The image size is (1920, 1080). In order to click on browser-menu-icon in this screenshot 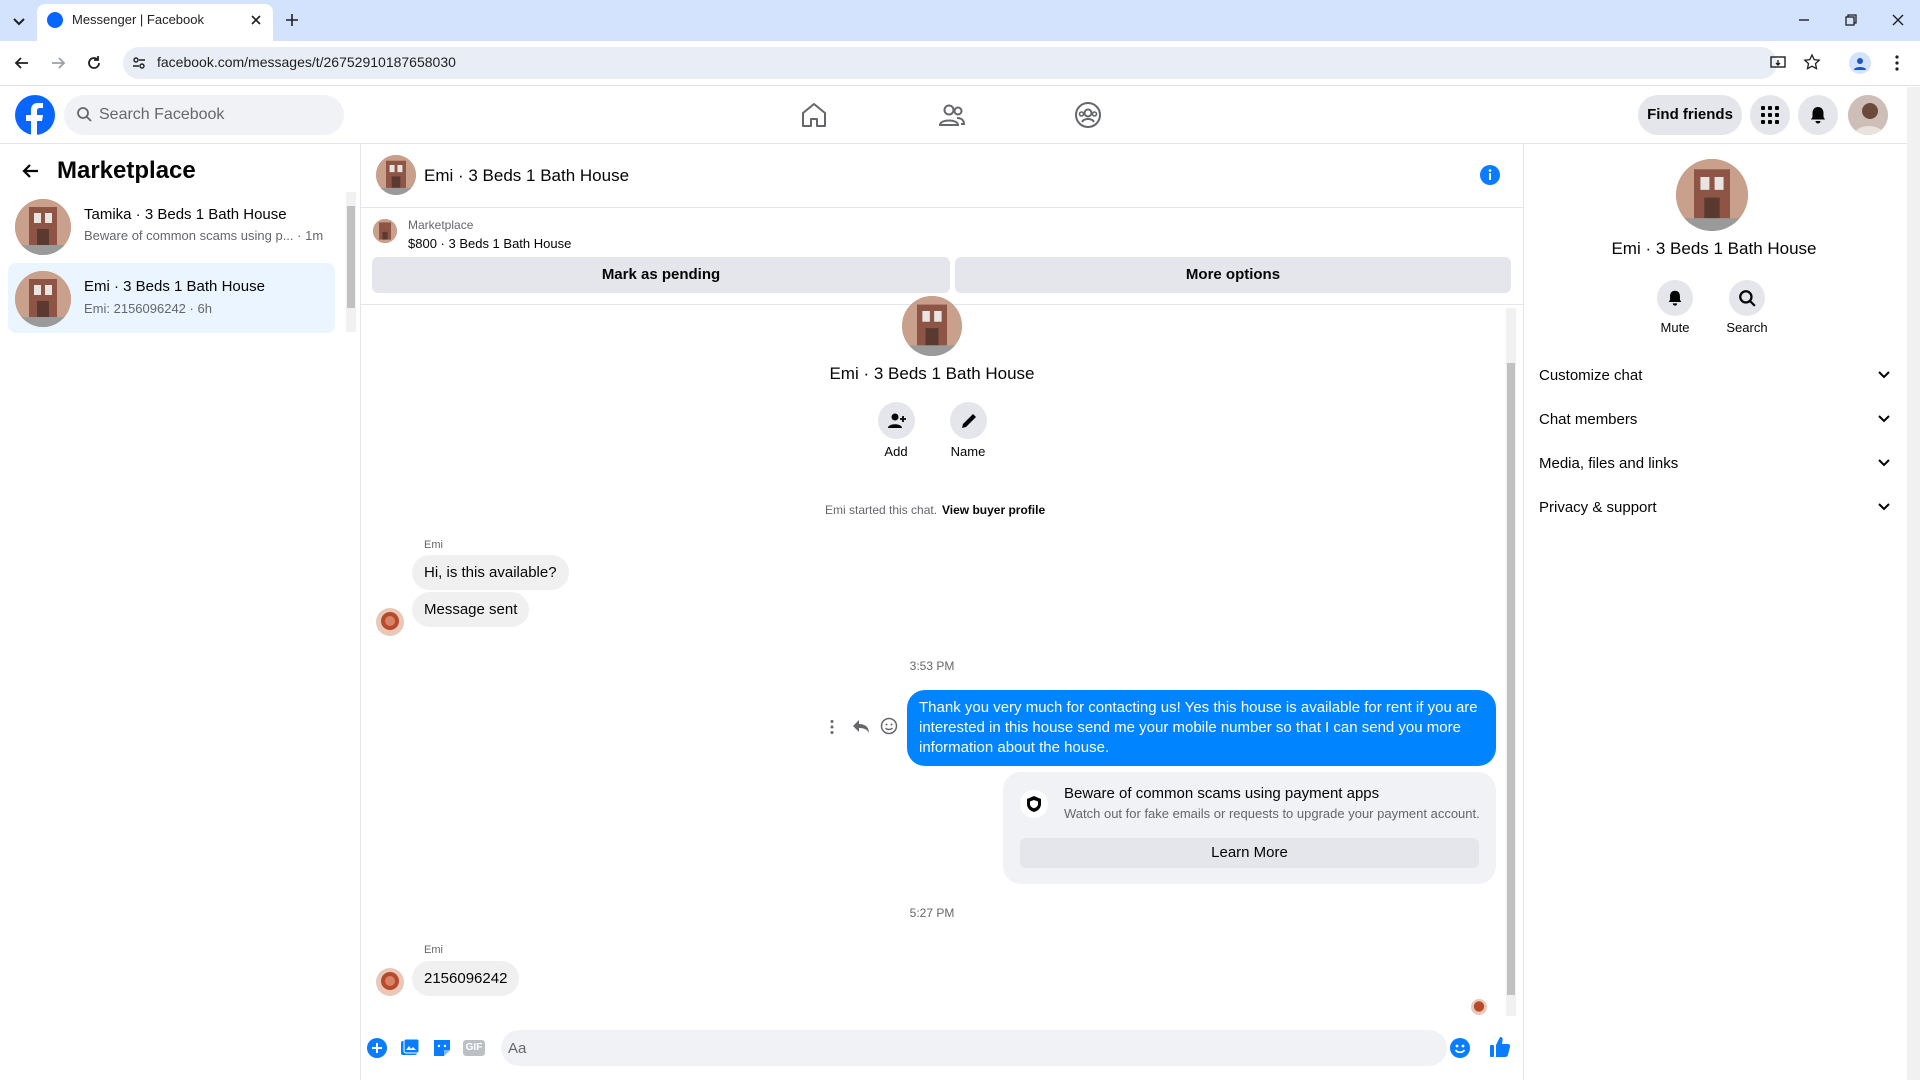, I will do `click(1897, 63)`.